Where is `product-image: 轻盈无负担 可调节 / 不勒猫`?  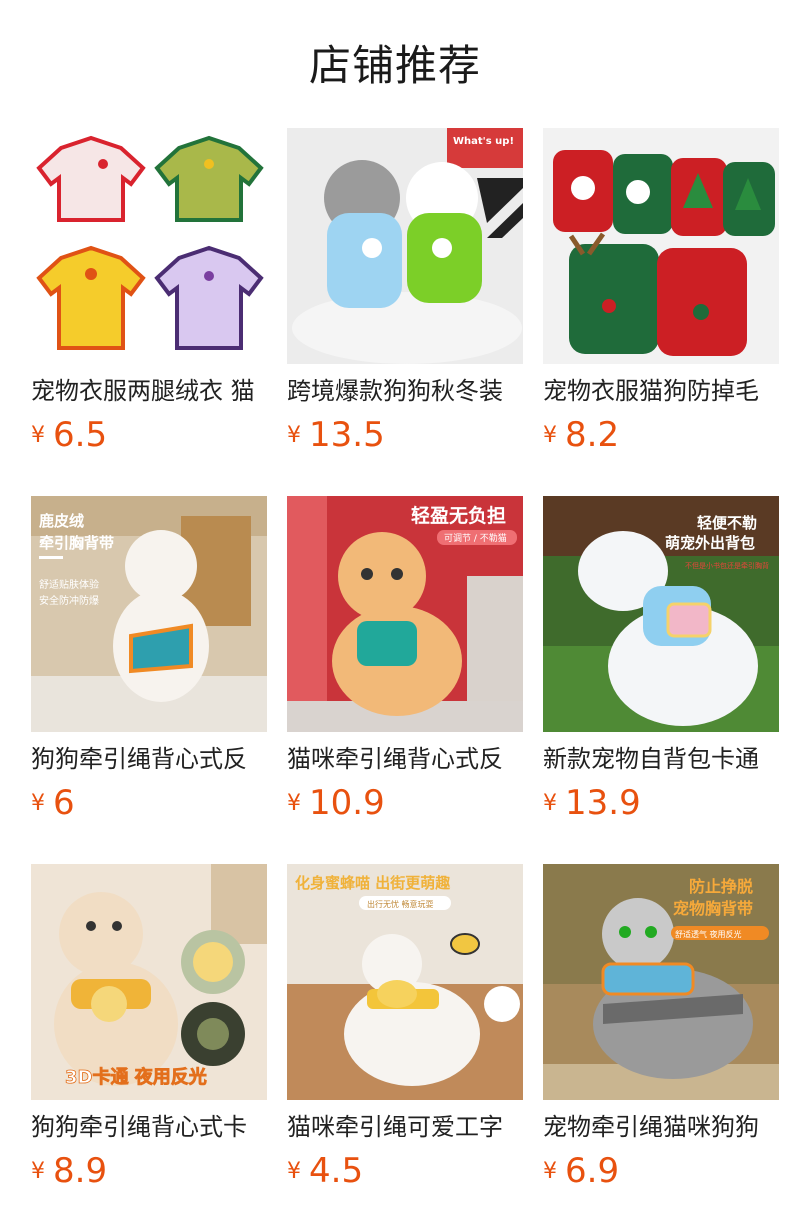 product-image: 轻盈无负担 可调节 / 不勒猫 is located at coordinates (405, 614).